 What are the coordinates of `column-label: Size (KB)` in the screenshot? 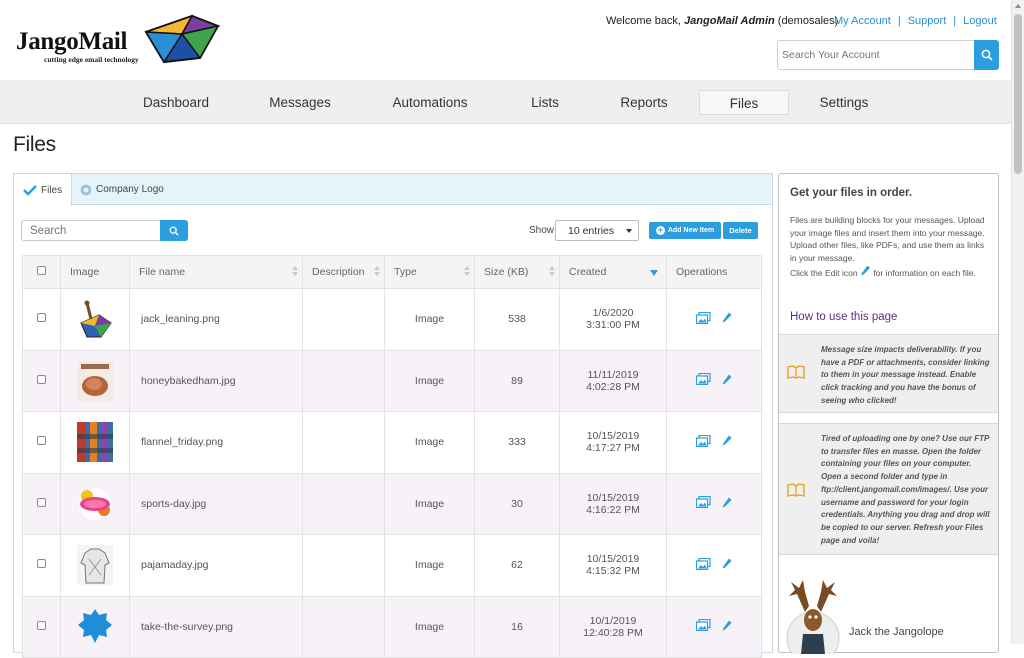 It's located at (506, 272).